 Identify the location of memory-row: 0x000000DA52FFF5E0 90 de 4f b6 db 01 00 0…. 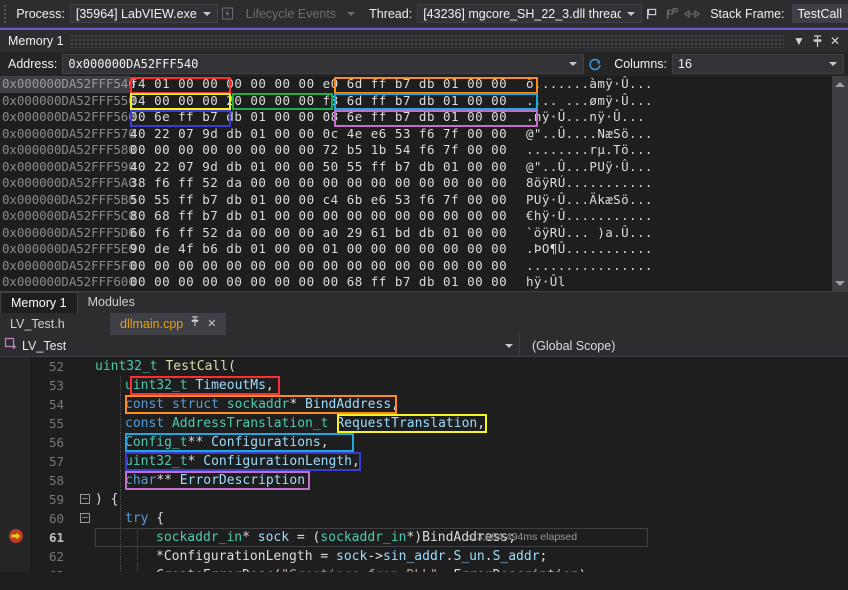
(416, 249).